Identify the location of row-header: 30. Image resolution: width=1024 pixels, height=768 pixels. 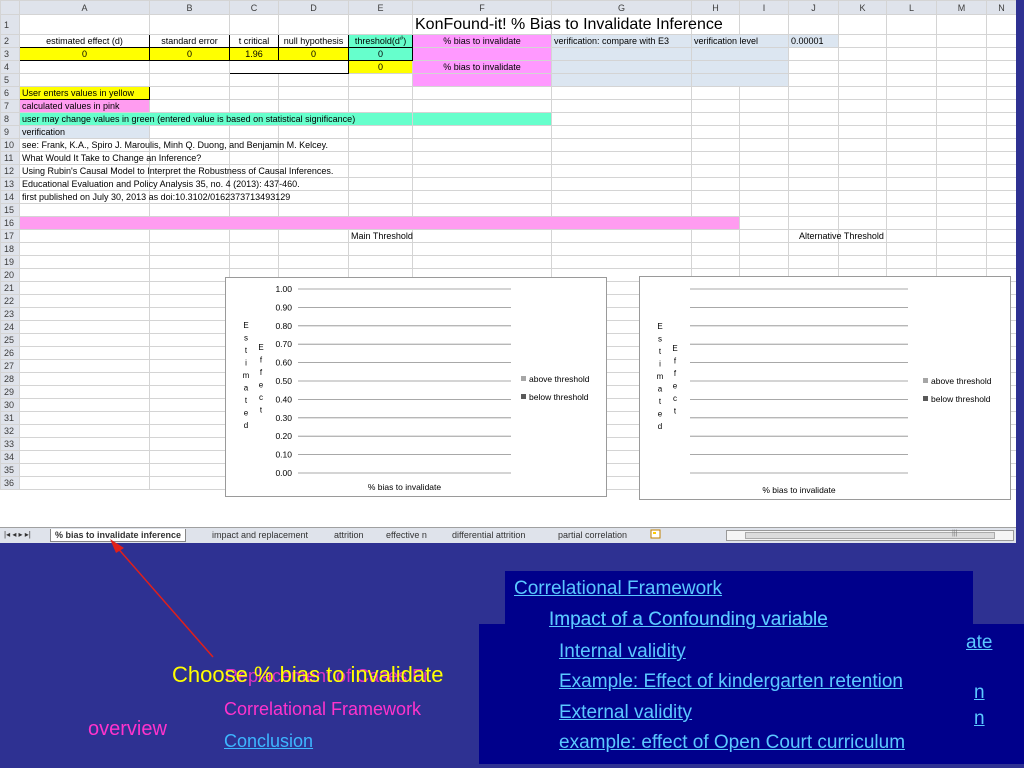
(10, 405).